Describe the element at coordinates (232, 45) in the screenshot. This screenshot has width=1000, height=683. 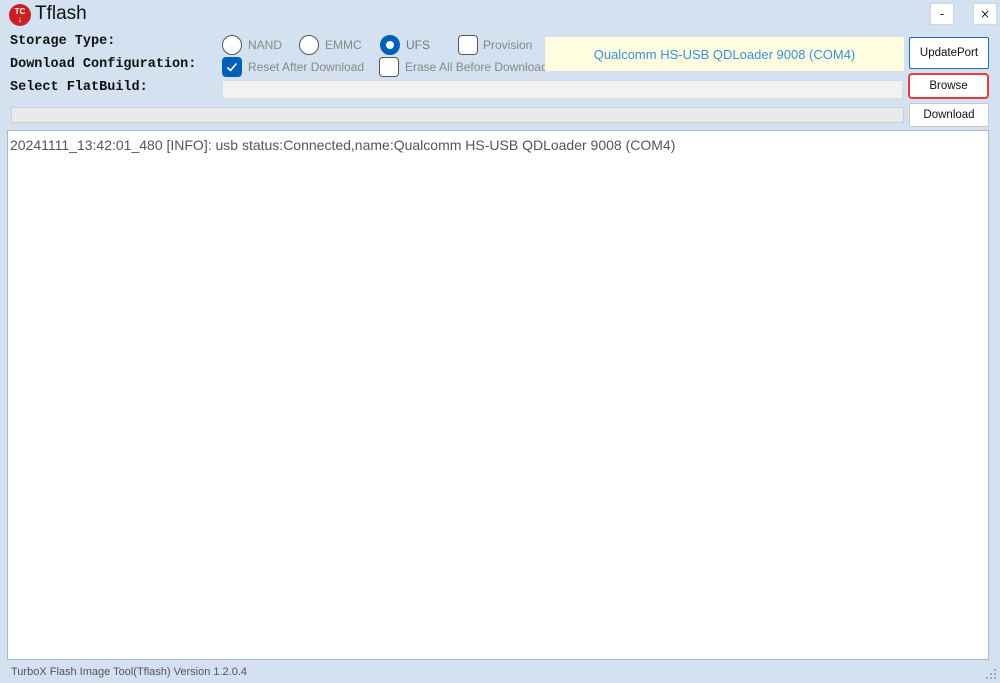
I see `radio-nand` at that location.